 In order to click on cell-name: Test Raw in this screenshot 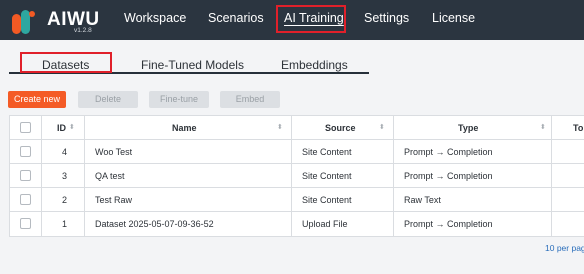, I will do `click(113, 200)`.